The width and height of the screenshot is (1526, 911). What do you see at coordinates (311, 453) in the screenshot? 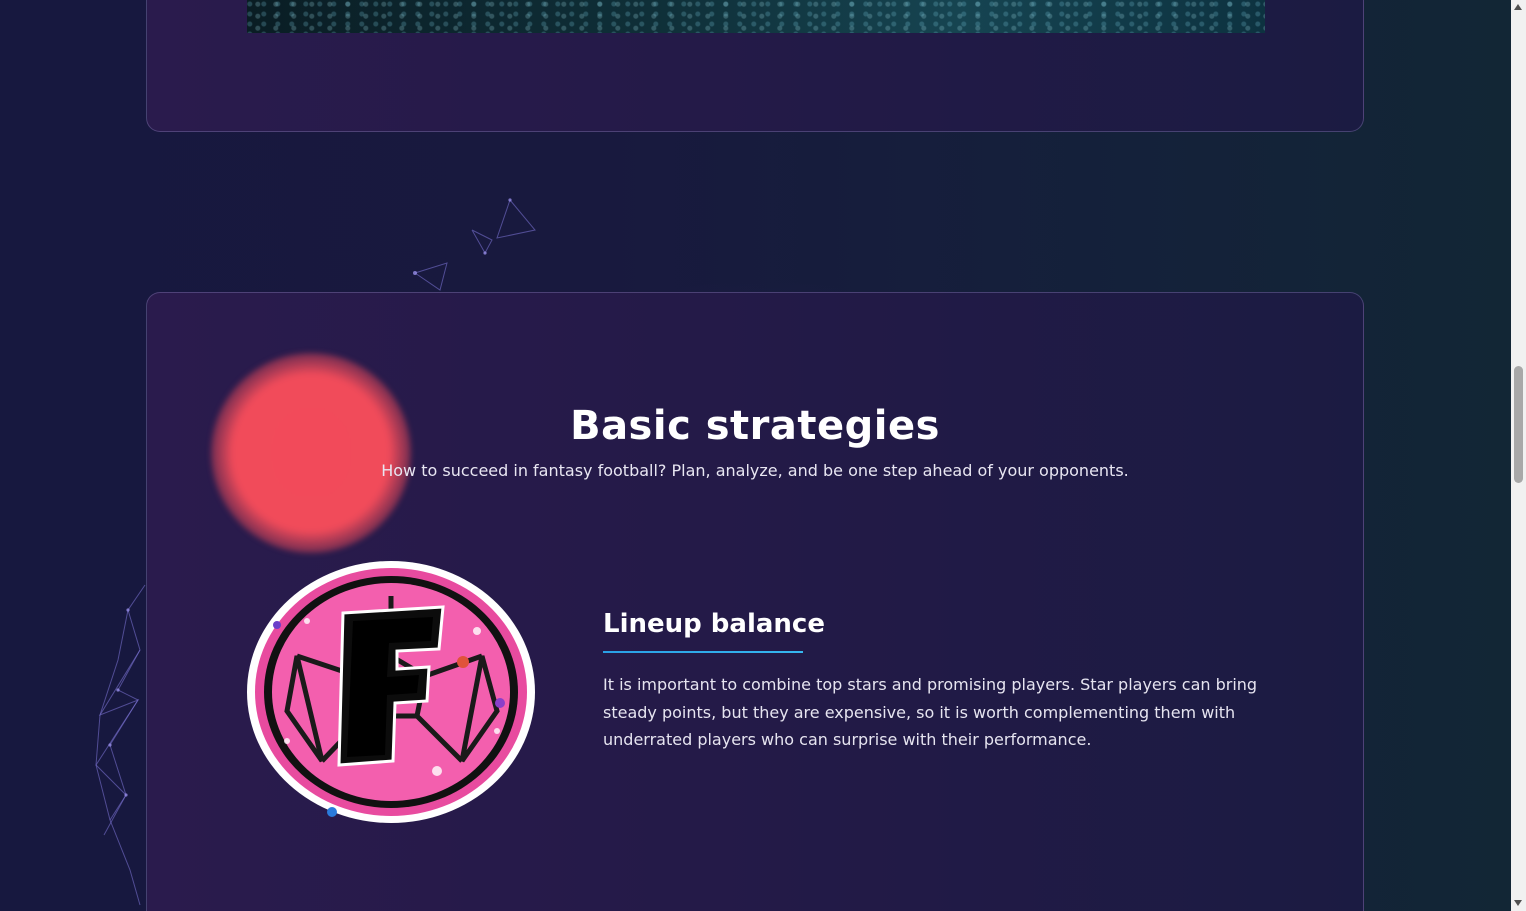
I see `decorative-blob` at bounding box center [311, 453].